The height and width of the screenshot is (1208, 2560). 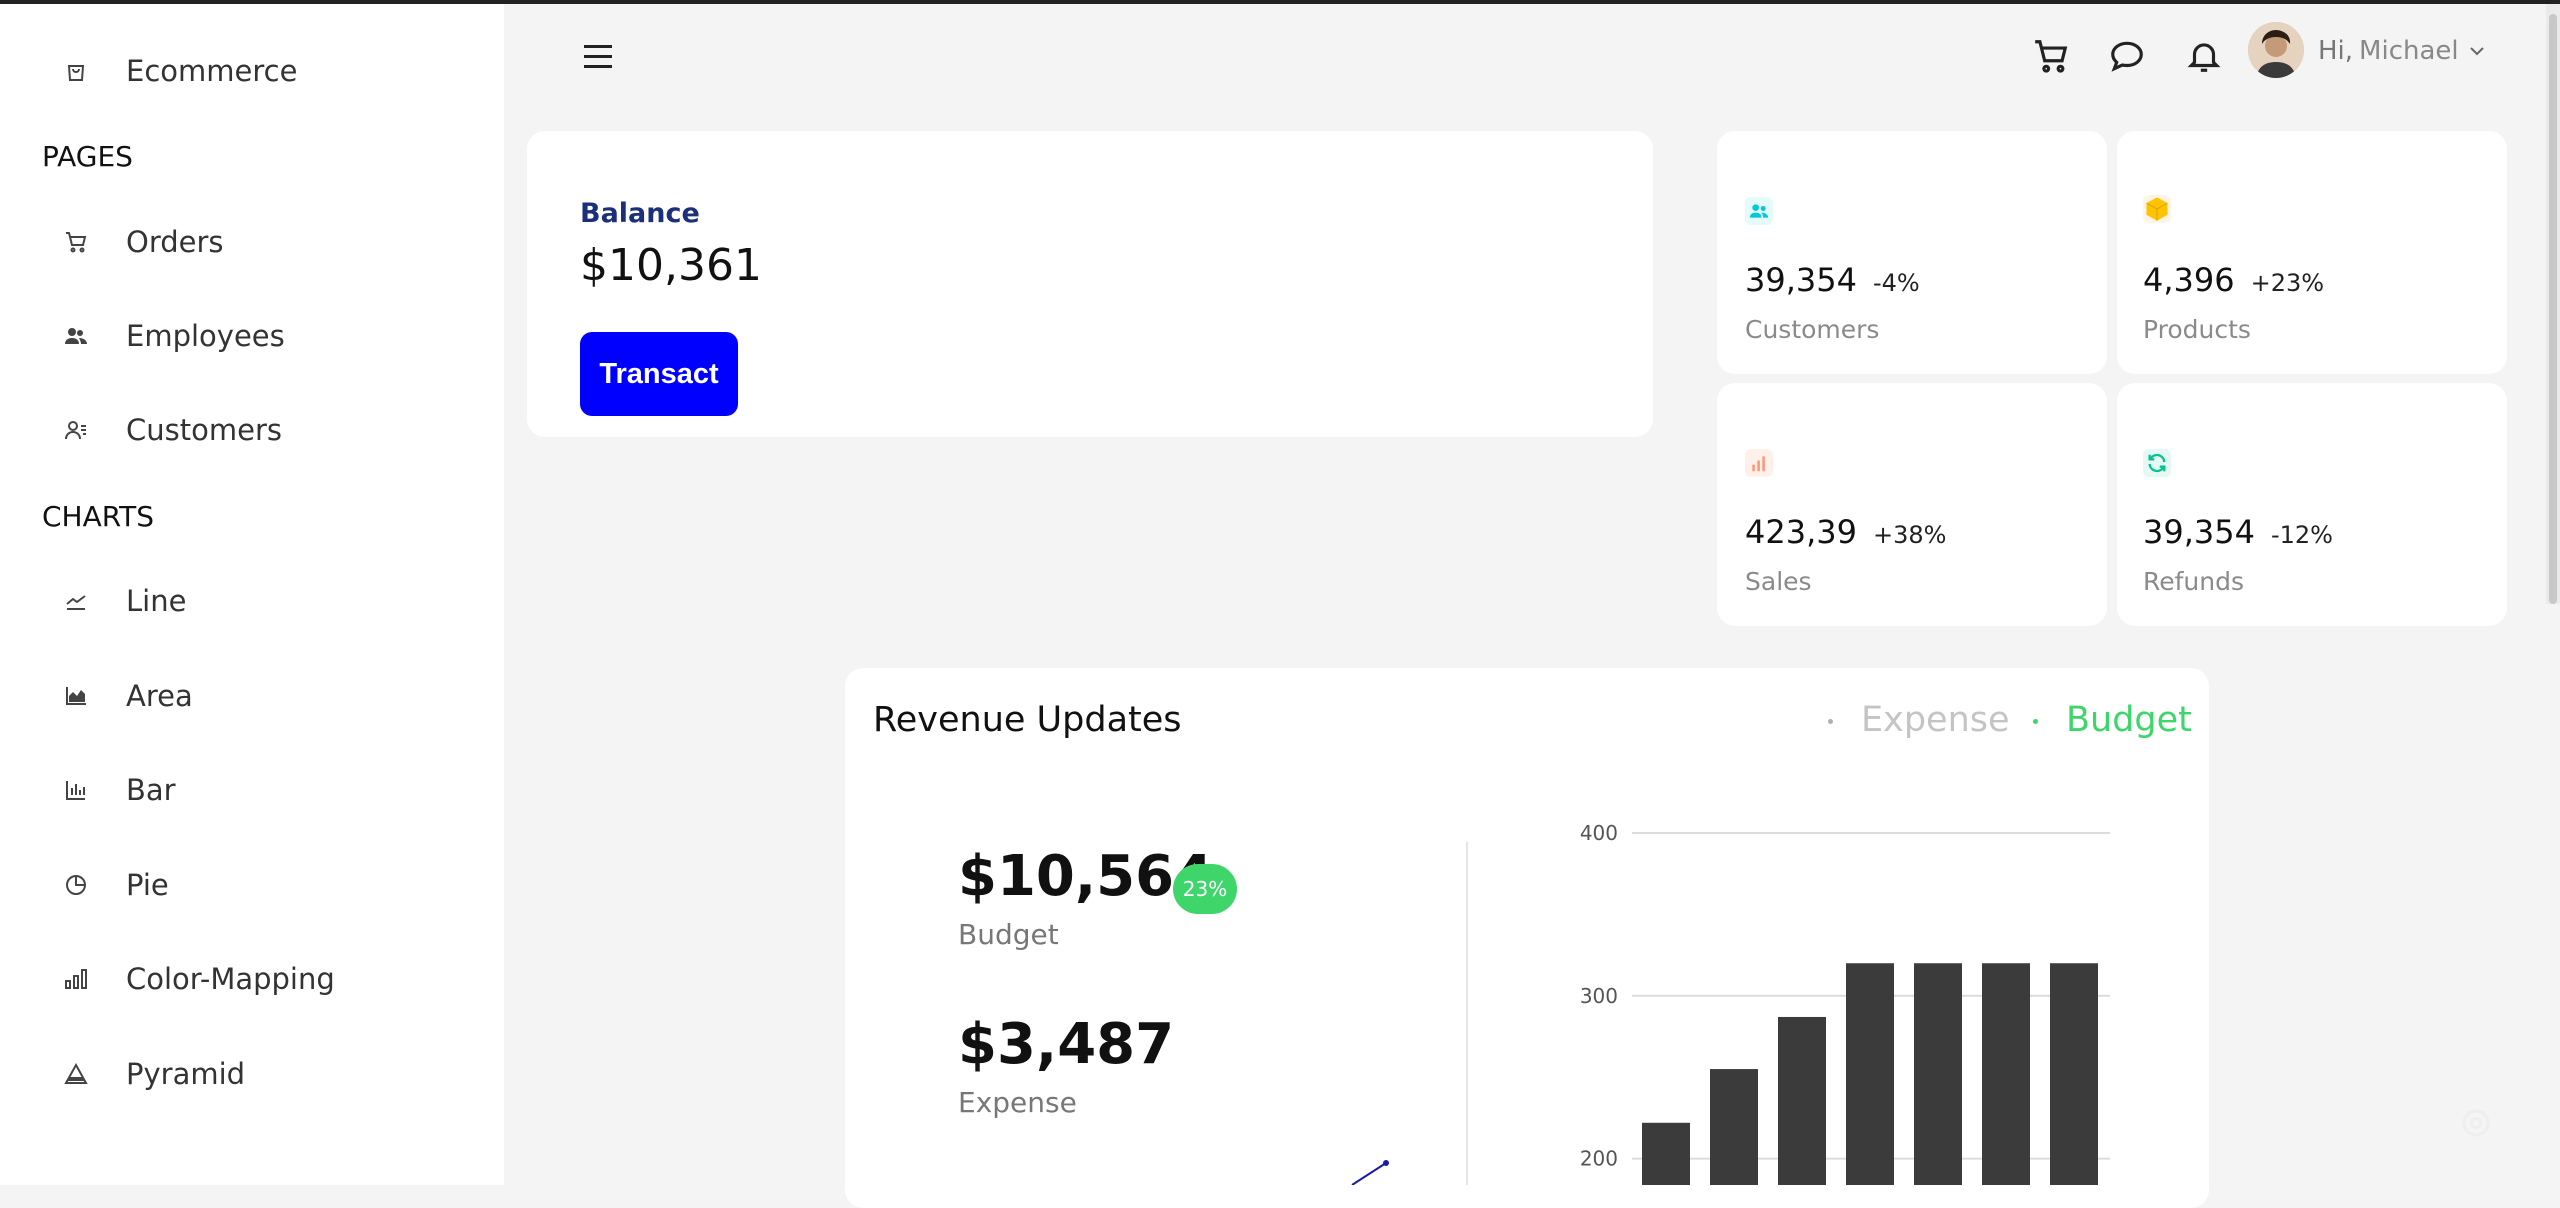 What do you see at coordinates (671, 265) in the screenshot?
I see `balance-amount: $10,361` at bounding box center [671, 265].